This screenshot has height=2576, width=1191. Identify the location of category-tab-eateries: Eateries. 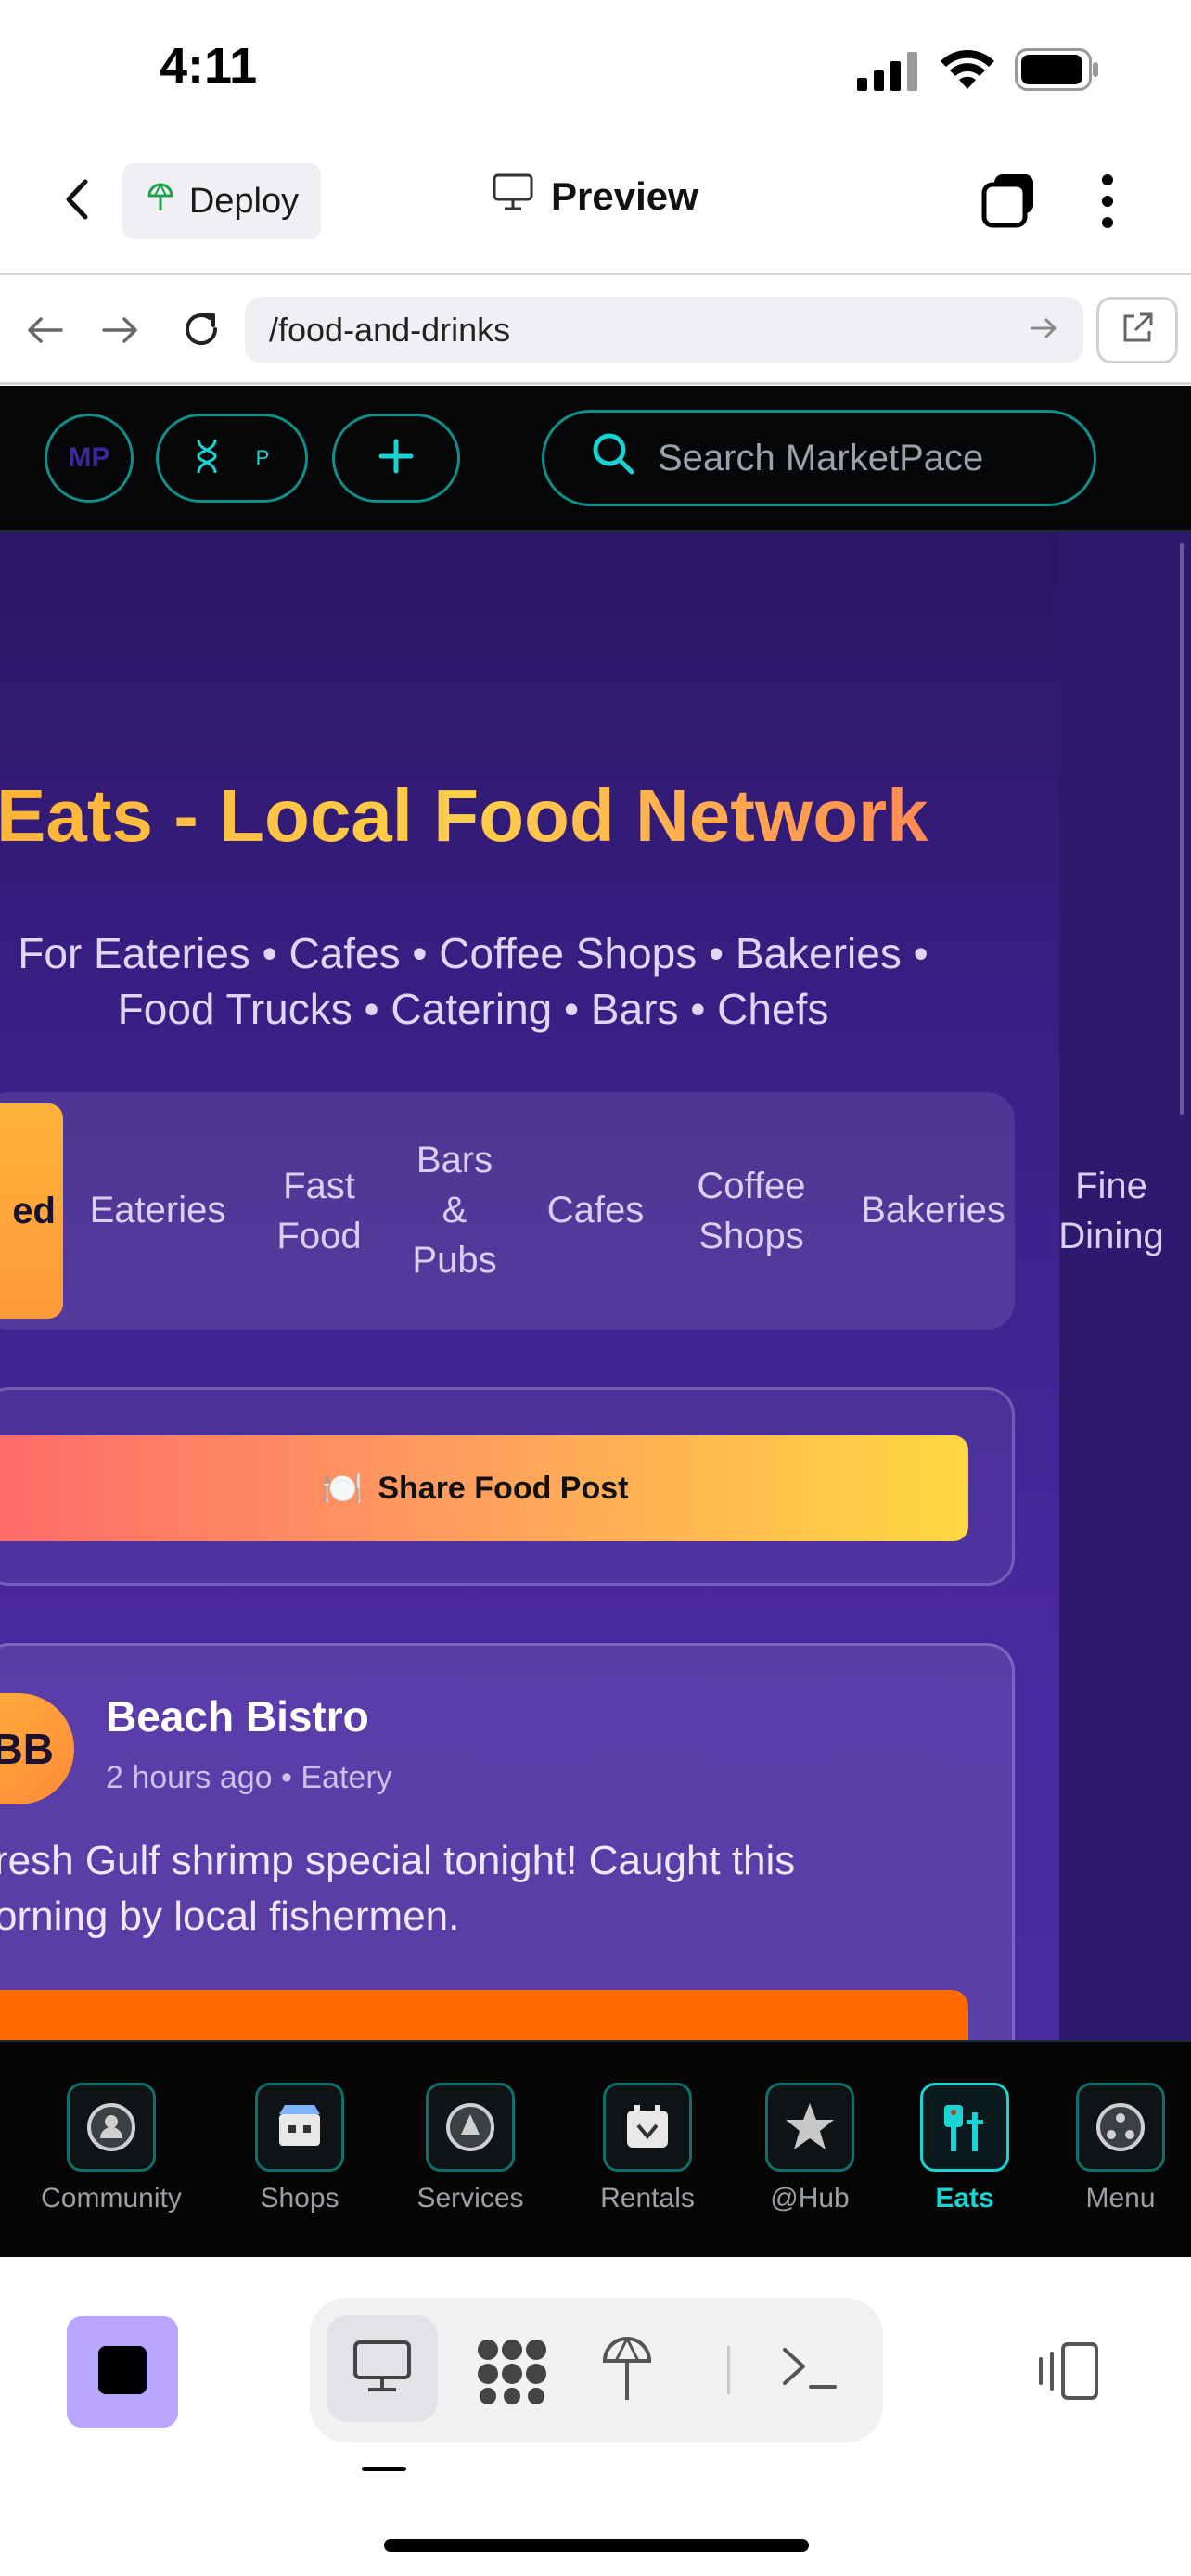
(158, 1210).